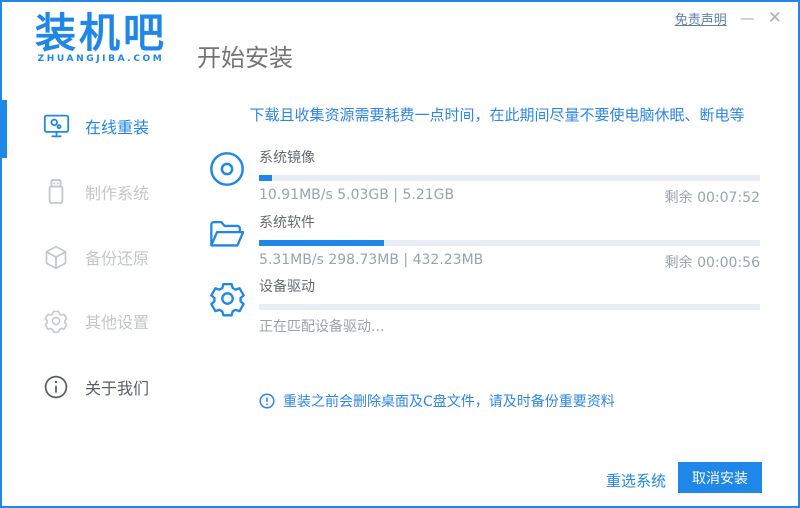  What do you see at coordinates (227, 298) in the screenshot?
I see `gear-icon` at bounding box center [227, 298].